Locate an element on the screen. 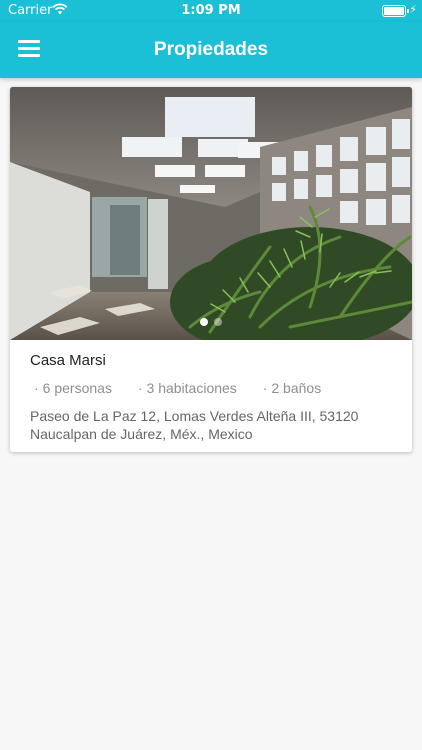  property-name: Casa Marsi is located at coordinates (68, 360).